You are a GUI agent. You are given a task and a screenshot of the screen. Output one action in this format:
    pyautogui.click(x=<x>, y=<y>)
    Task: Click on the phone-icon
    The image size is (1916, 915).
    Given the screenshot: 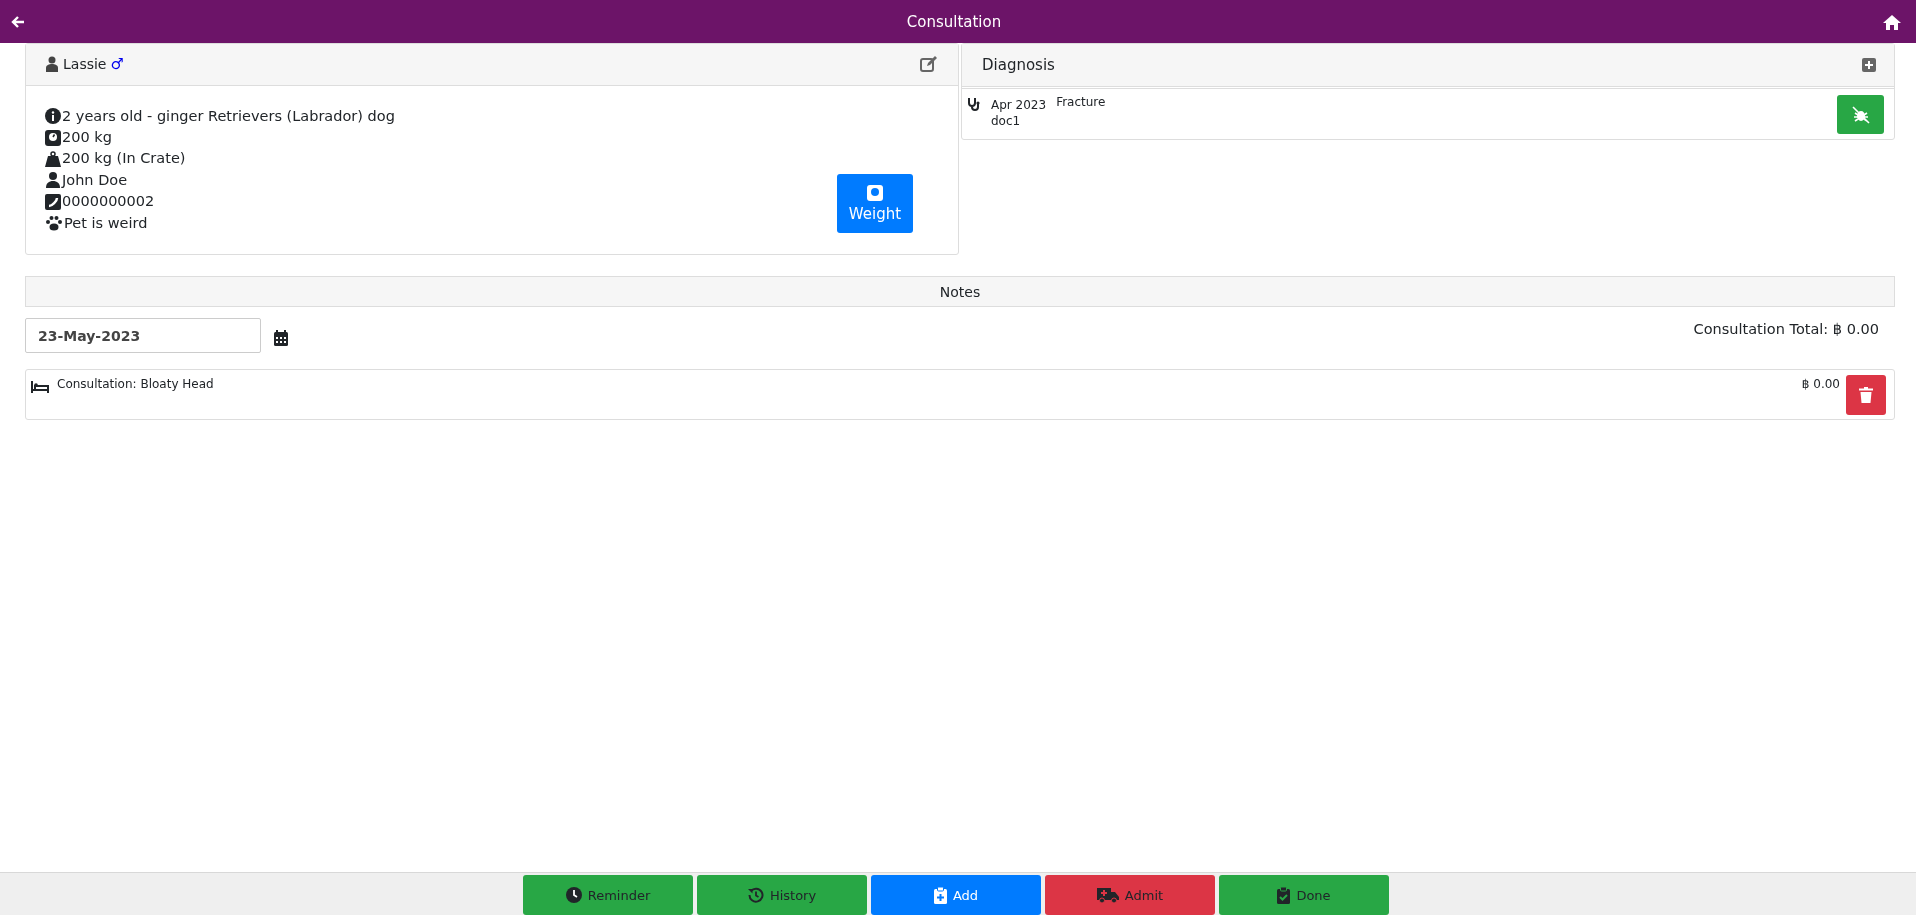 What is the action you would take?
    pyautogui.click(x=53, y=201)
    